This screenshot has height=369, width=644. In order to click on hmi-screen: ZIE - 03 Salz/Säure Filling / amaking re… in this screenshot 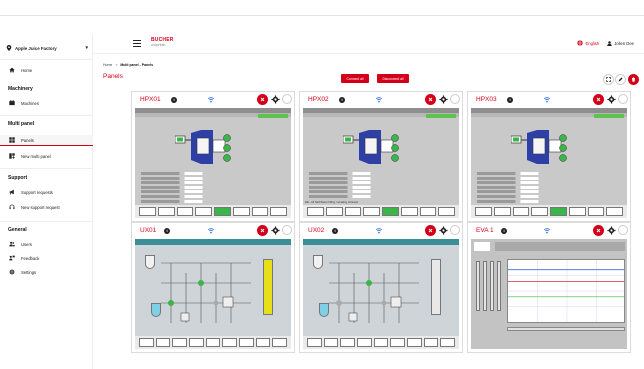, I will do `click(381, 163)`.